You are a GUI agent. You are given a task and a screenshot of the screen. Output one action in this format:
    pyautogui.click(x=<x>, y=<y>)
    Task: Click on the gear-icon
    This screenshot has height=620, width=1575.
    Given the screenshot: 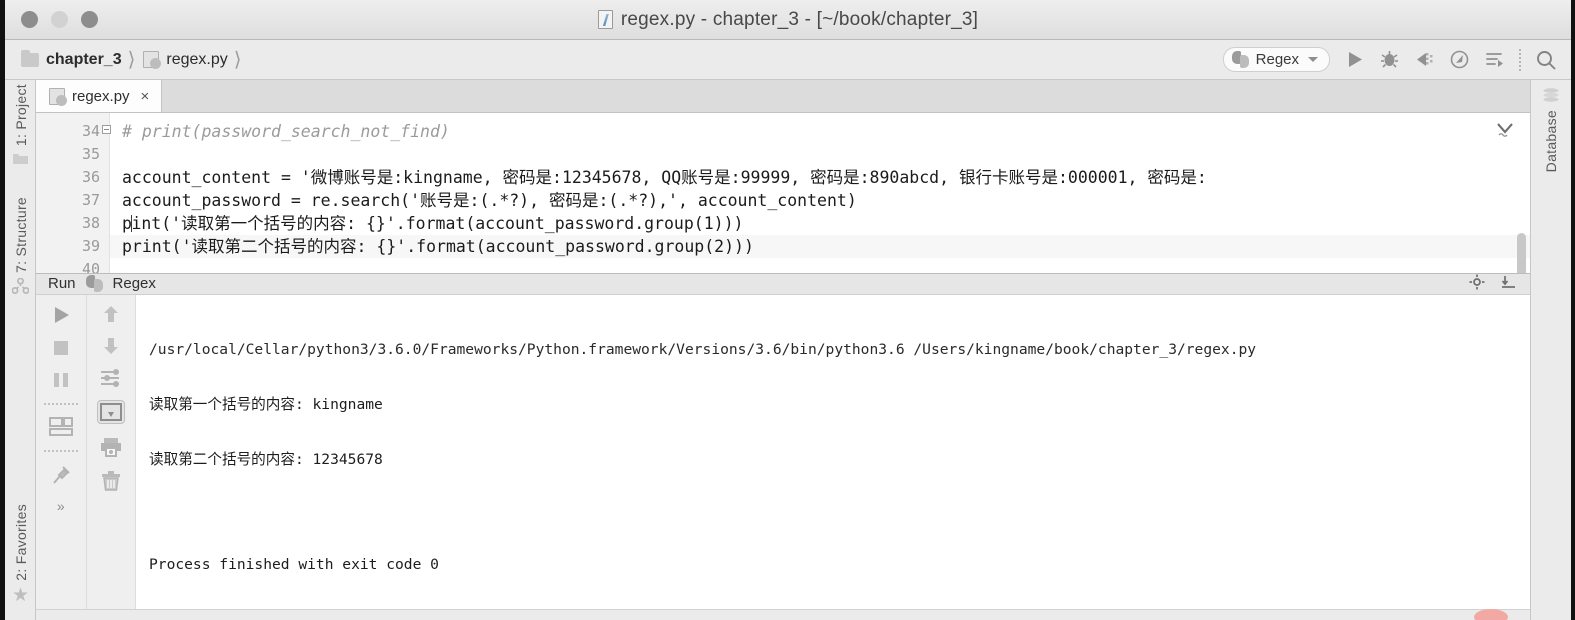 What is the action you would take?
    pyautogui.click(x=1477, y=284)
    